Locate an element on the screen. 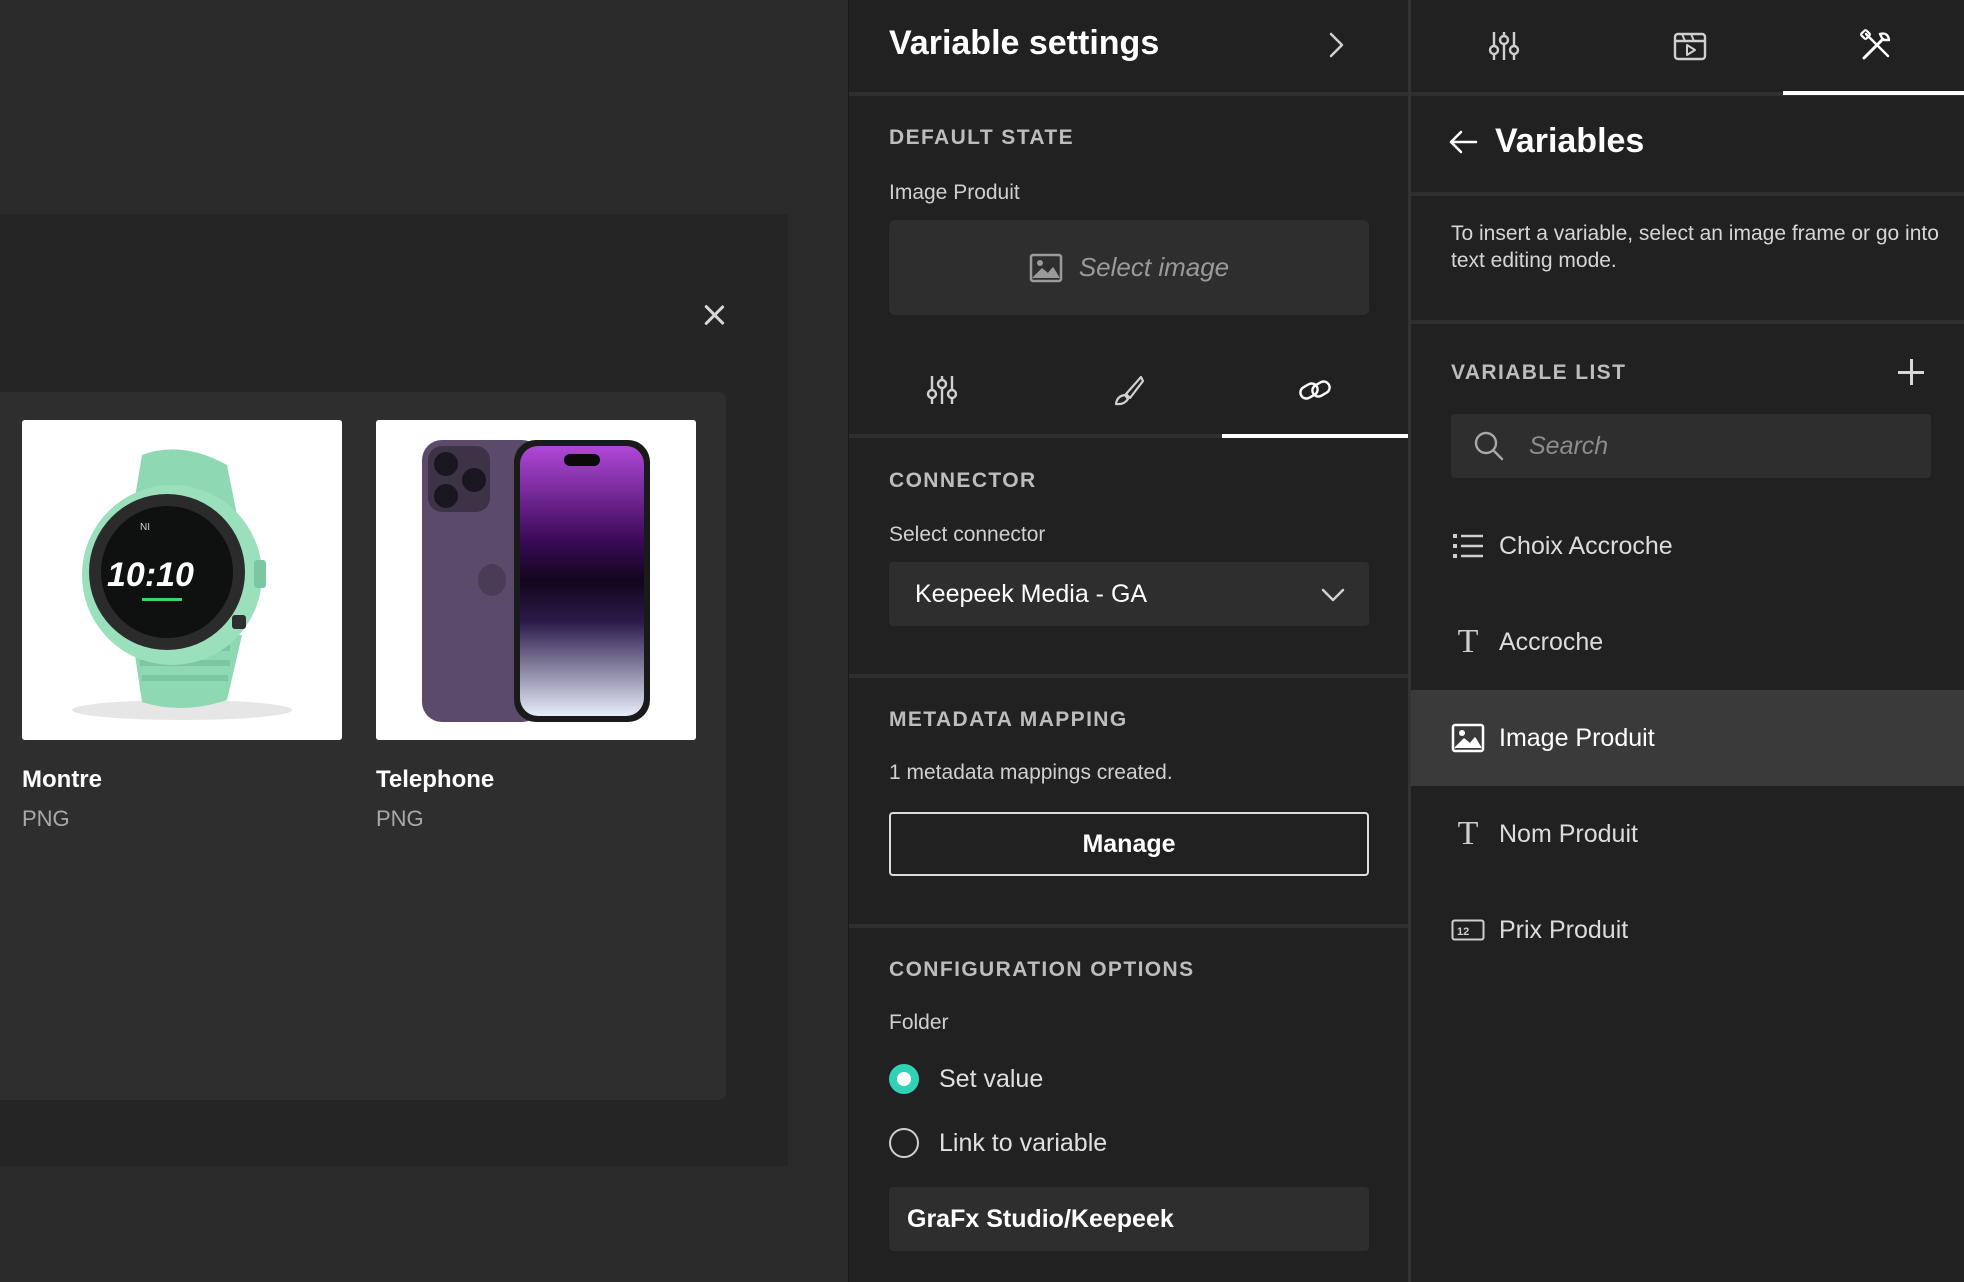 This screenshot has height=1282, width=1964. default-state-label: Image Produit is located at coordinates (954, 192).